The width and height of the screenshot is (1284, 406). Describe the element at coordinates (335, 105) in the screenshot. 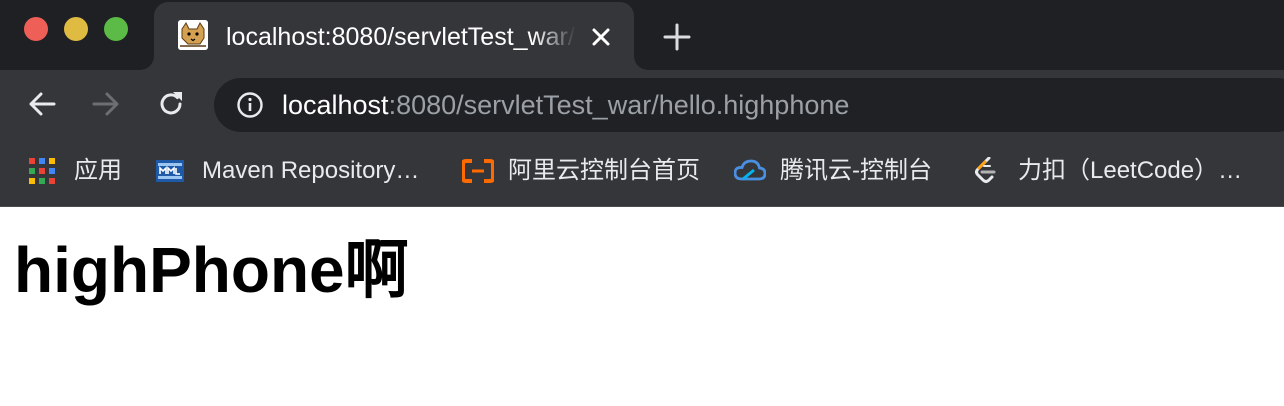

I see `url-host: localhost` at that location.